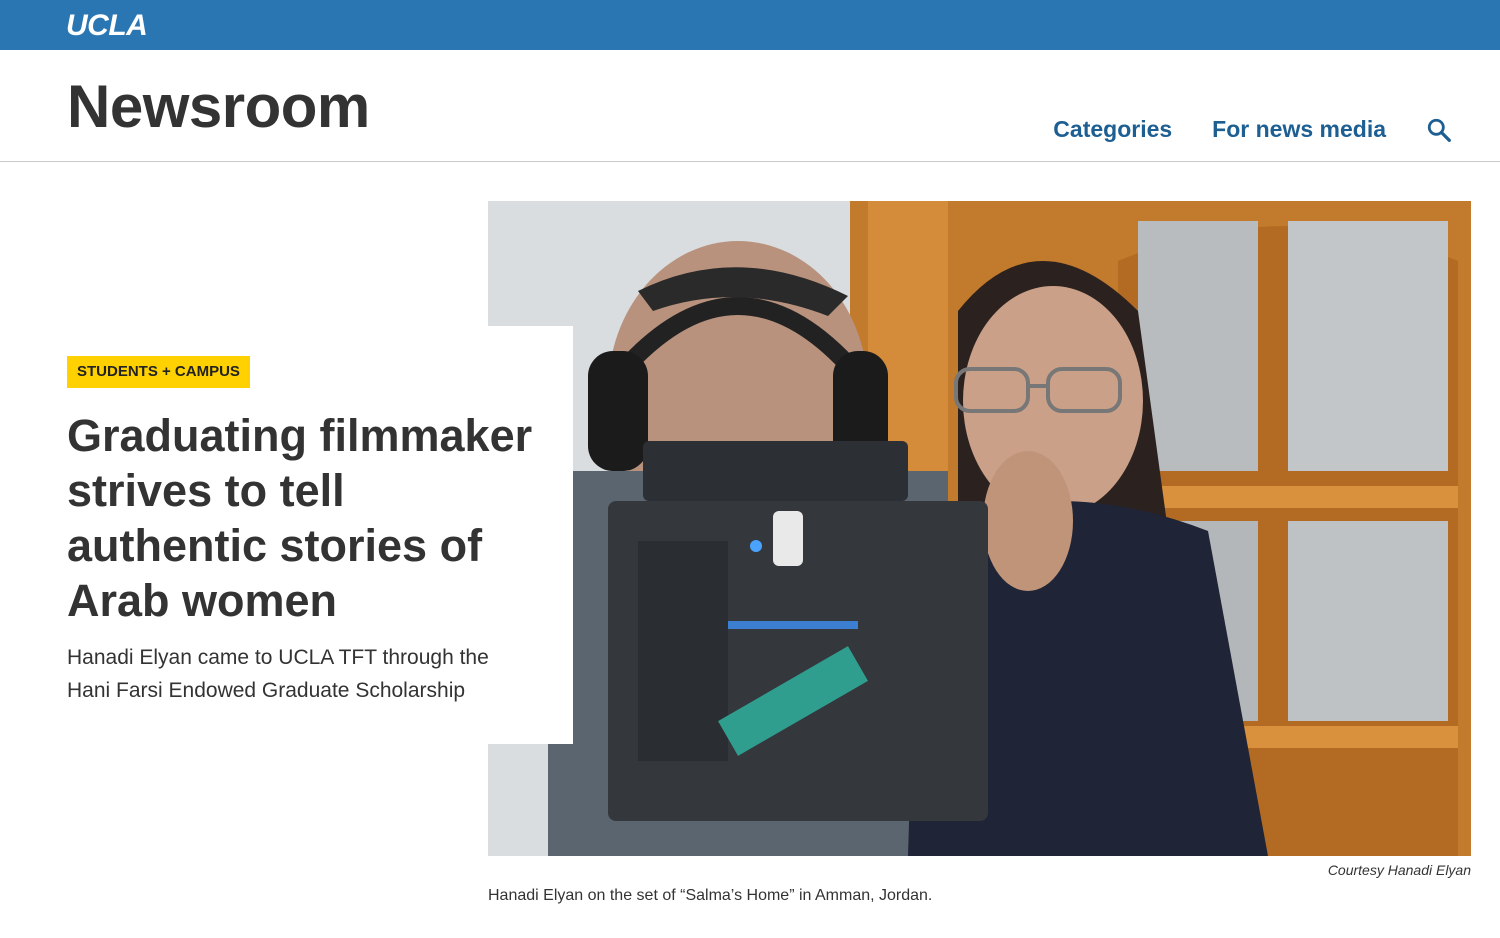  What do you see at coordinates (107, 26) in the screenshot?
I see `ucla-logo: UCLA` at bounding box center [107, 26].